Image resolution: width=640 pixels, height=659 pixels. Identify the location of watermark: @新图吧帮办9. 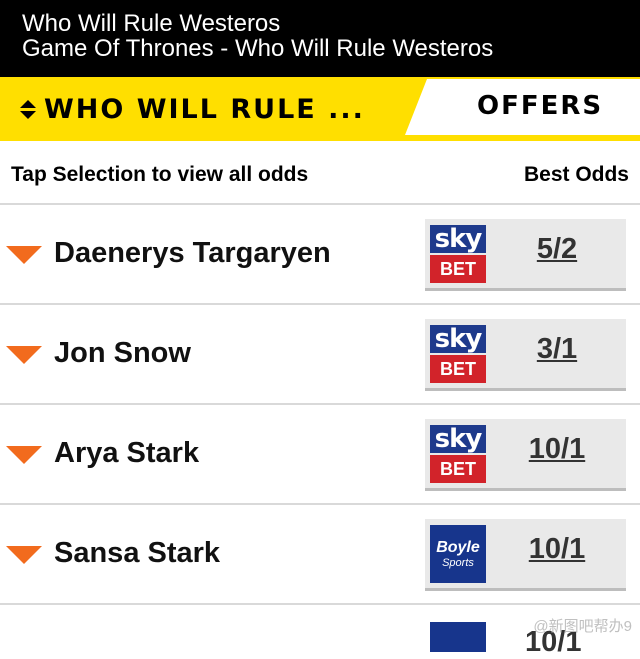
(582, 626).